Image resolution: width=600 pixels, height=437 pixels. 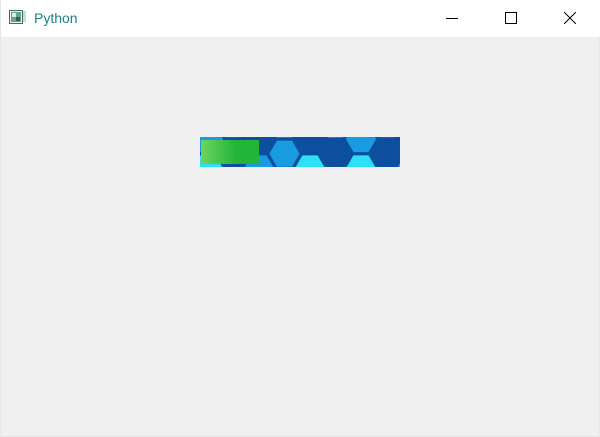 I want to click on python-app-icon, so click(x=17, y=17).